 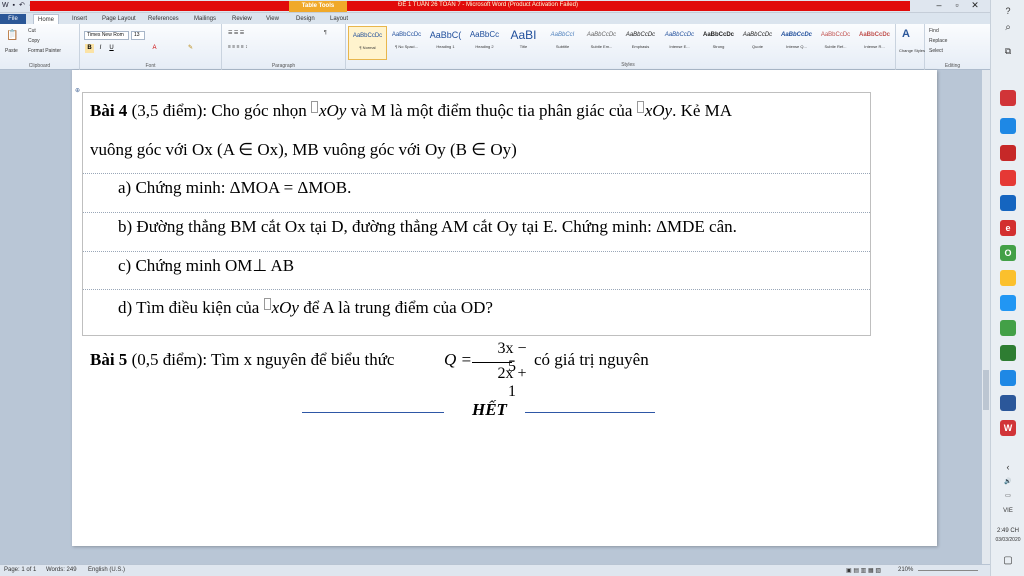 I want to click on font-size-box: 13, so click(x=138, y=35).